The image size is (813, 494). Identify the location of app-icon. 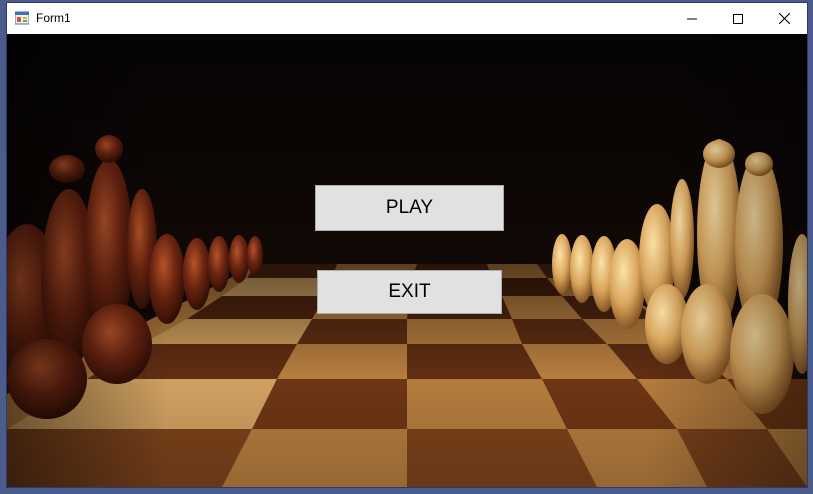
(22, 18).